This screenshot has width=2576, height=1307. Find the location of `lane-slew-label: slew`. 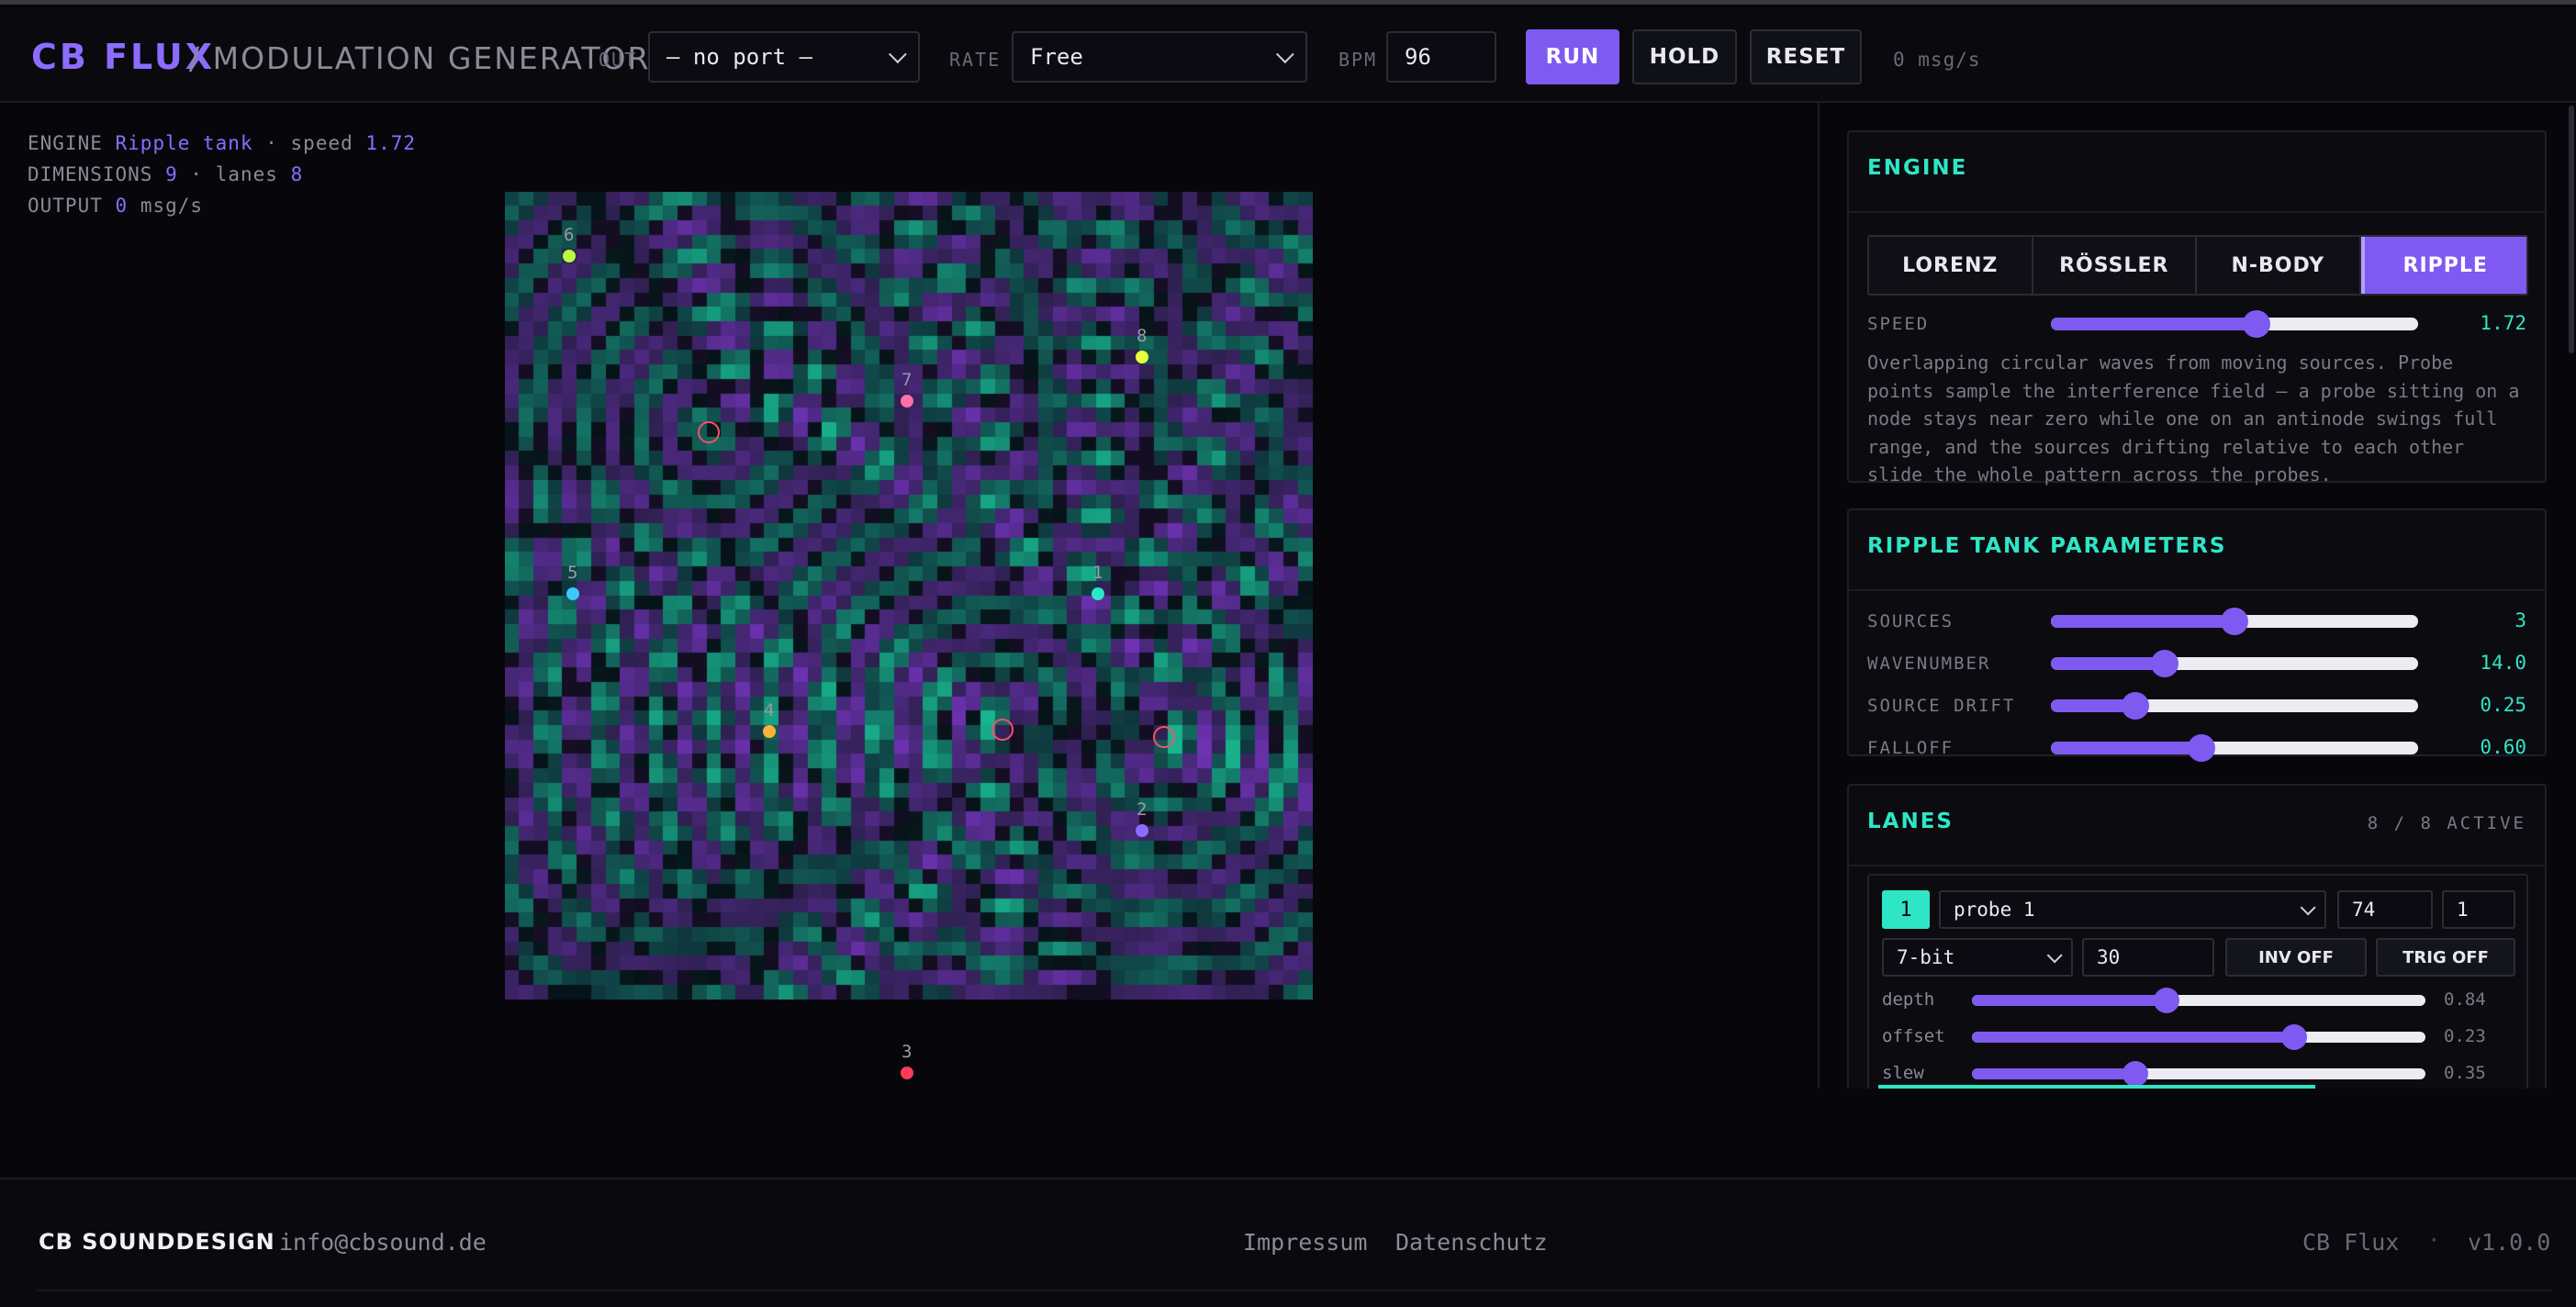

lane-slew-label: slew is located at coordinates (1903, 1073).